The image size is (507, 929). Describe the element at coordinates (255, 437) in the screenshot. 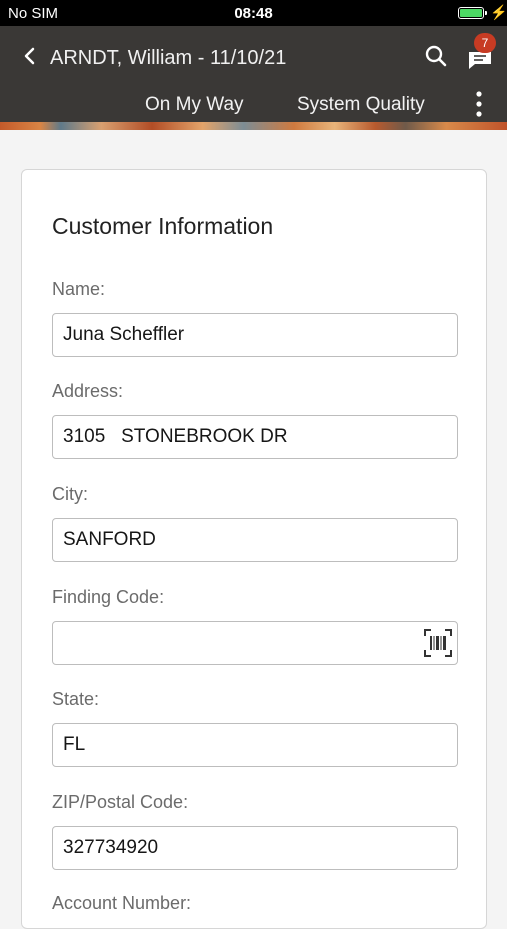

I see `address-field: 3105 STONEBROOK DR` at that location.